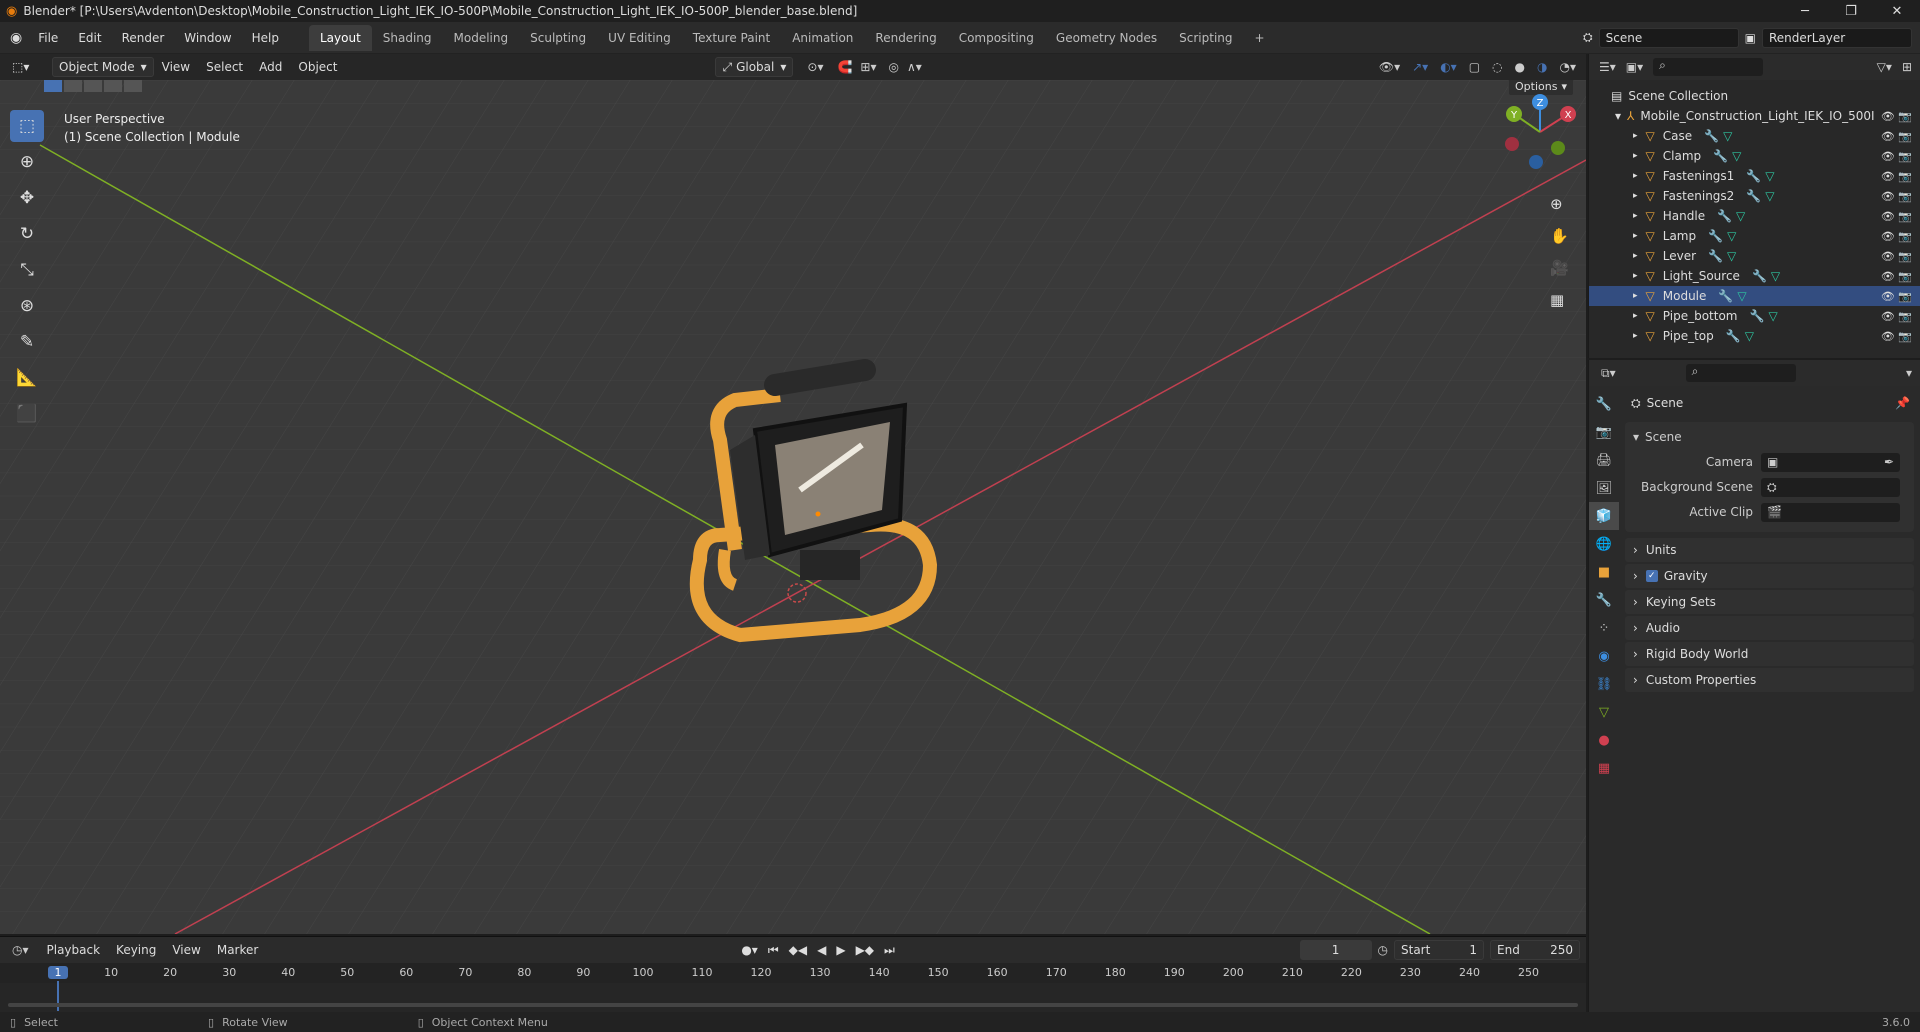 The image size is (1920, 1032). What do you see at coordinates (1769, 550) in the screenshot?
I see `properties-section: › Units` at bounding box center [1769, 550].